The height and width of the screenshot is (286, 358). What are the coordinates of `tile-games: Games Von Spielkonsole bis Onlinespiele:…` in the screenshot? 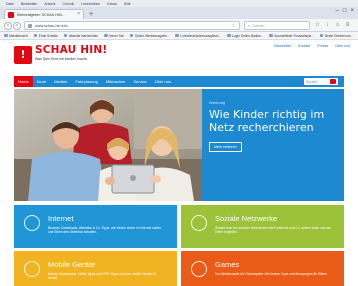 It's located at (262, 268).